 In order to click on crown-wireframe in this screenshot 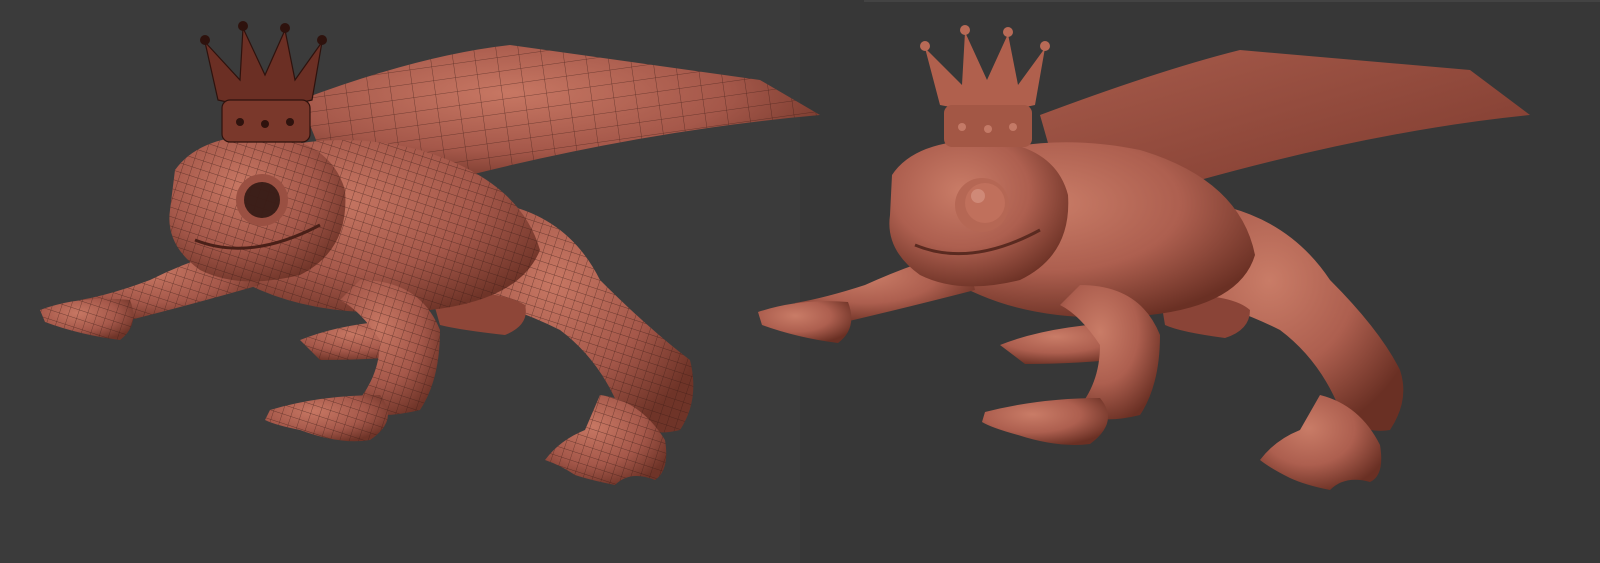, I will do `click(263, 67)`.